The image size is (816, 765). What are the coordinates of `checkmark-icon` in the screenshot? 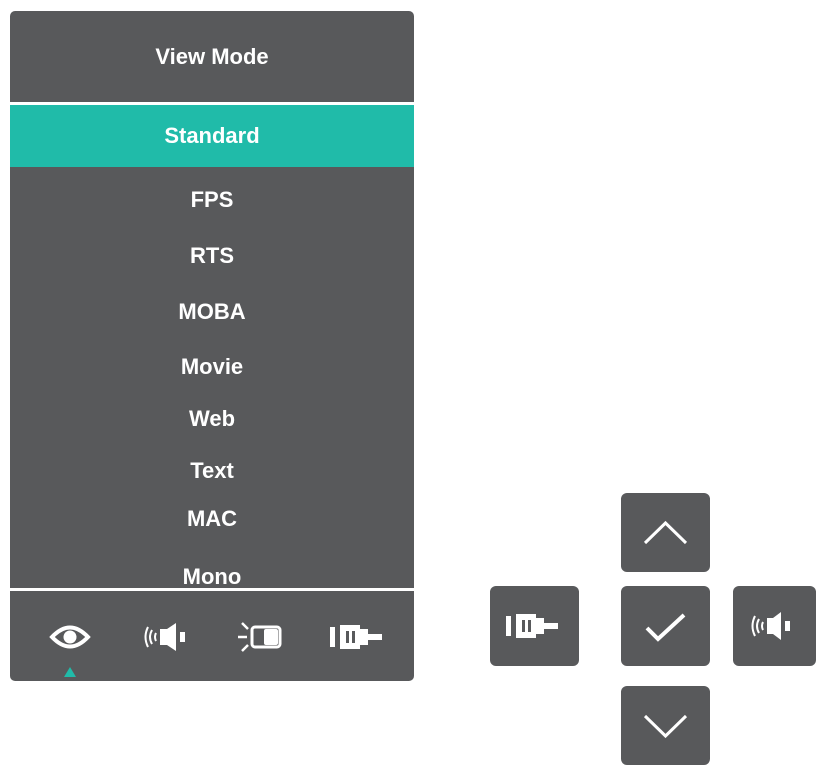 It's located at (665, 627).